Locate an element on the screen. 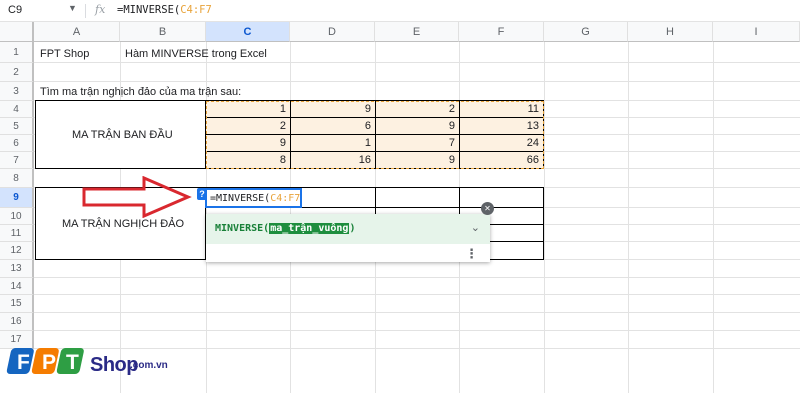 This screenshot has width=800, height=393. red-arrow-icon is located at coordinates (137, 197).